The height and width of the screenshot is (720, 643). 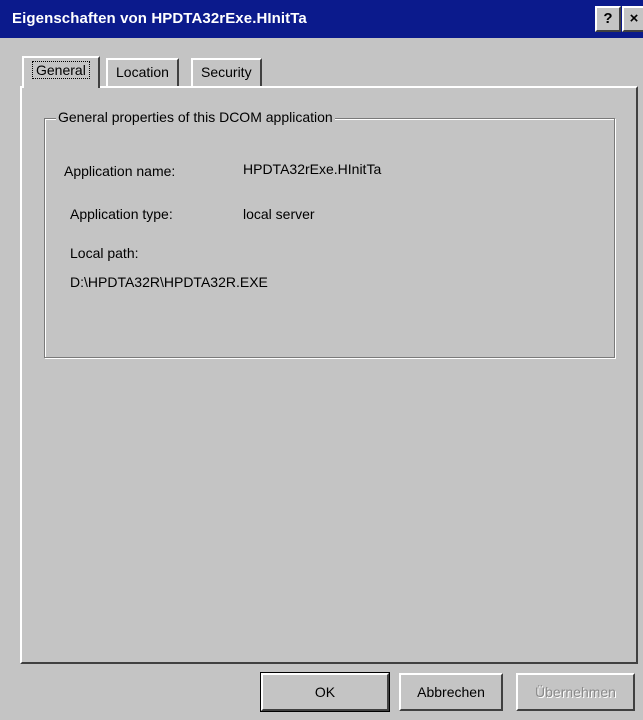 I want to click on tab-general: General, so click(x=61, y=72).